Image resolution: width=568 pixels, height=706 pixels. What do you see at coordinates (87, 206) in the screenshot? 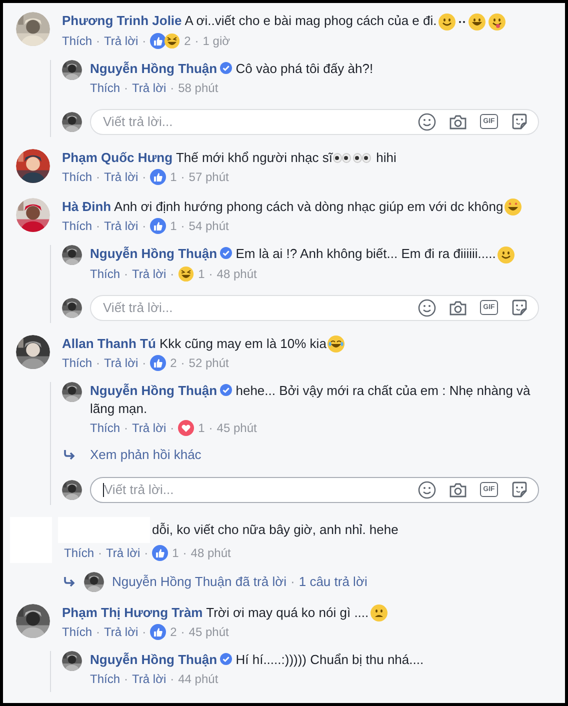
I see `commenter-name: Hà Đinh` at bounding box center [87, 206].